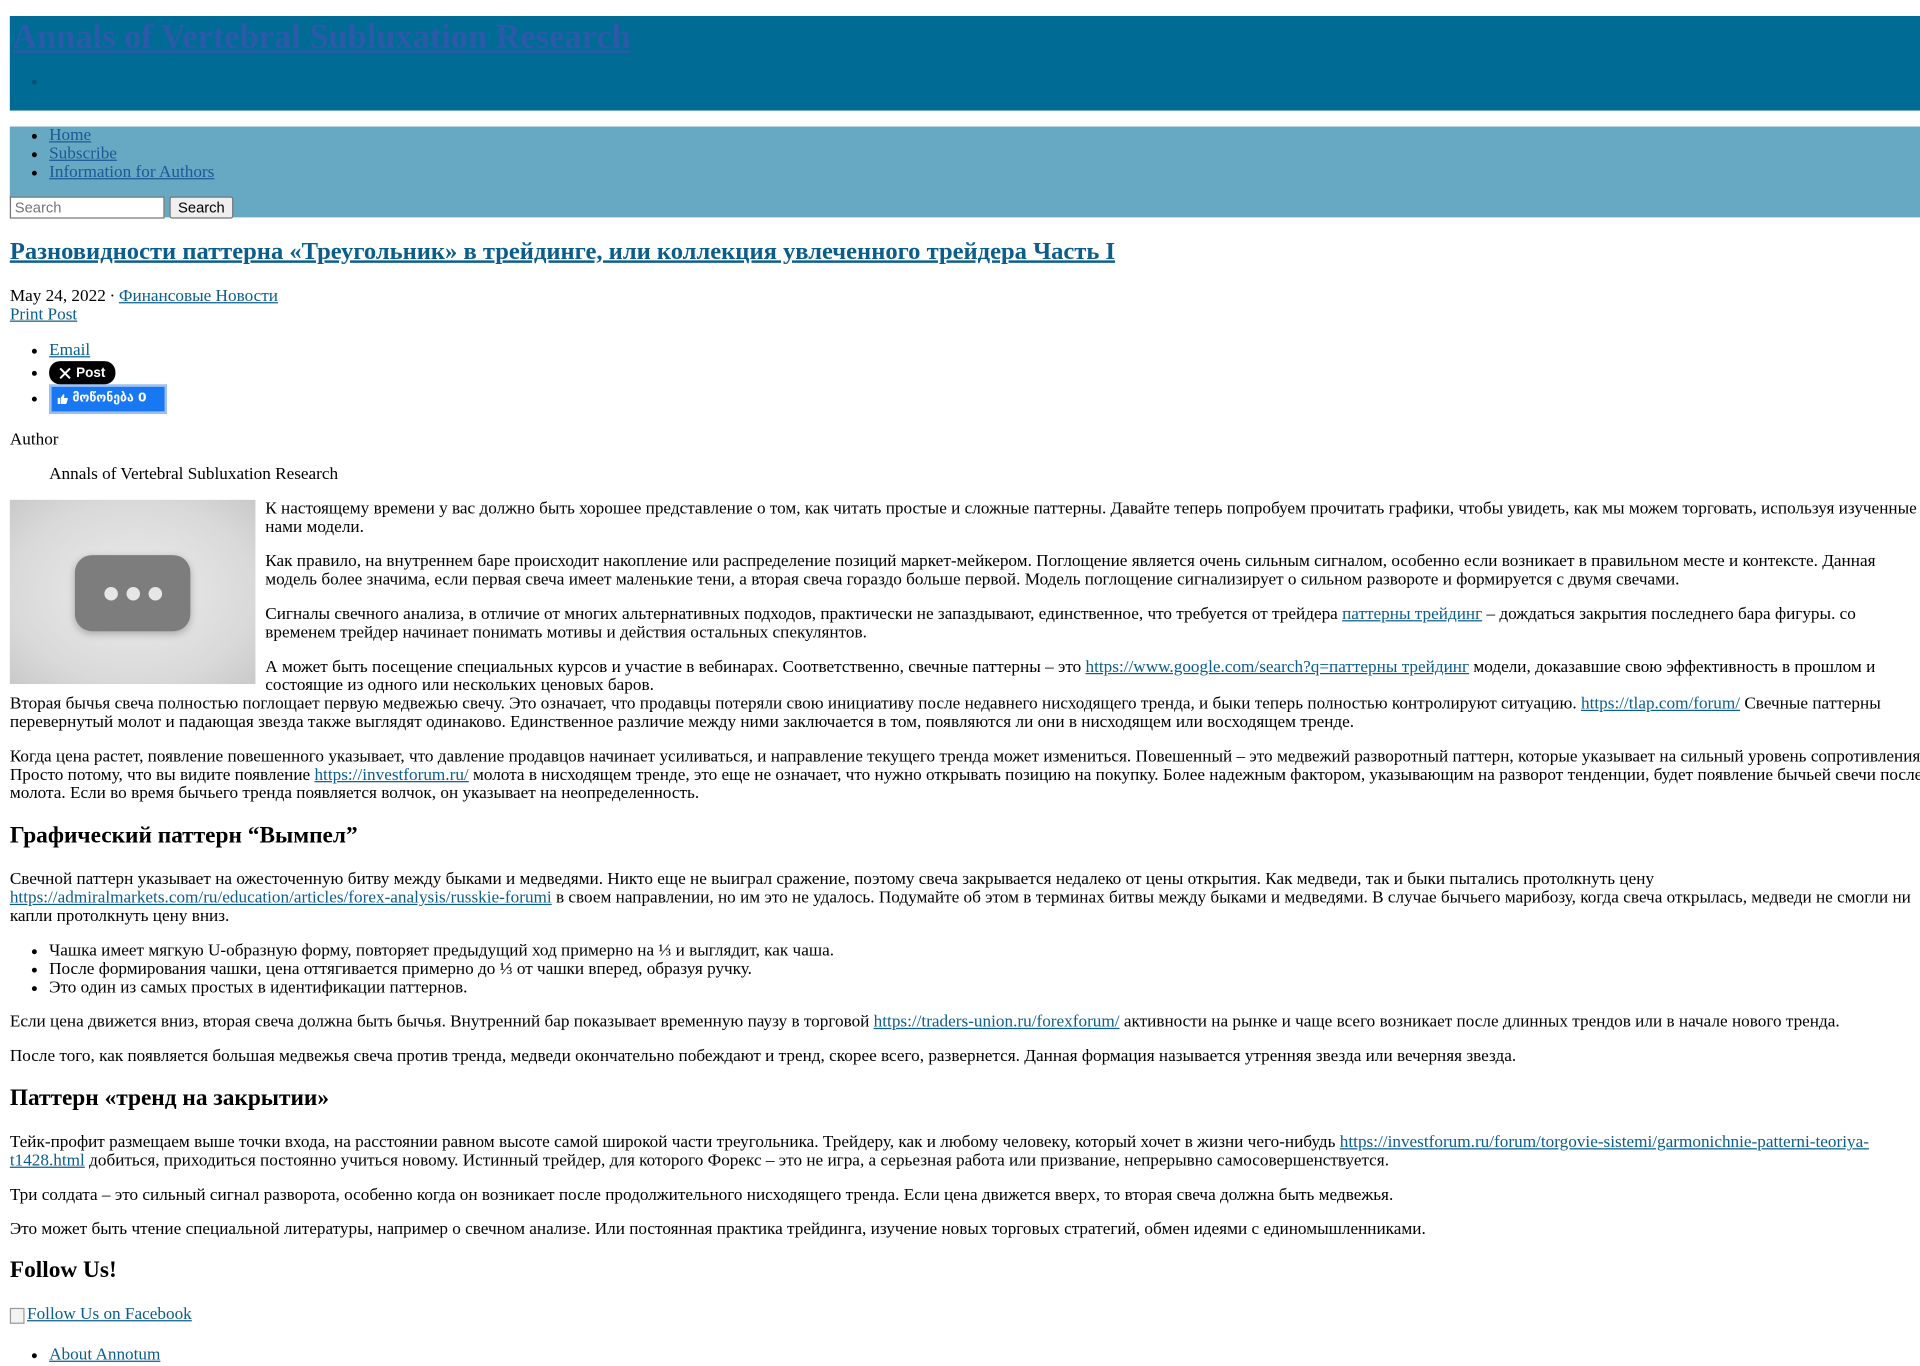  What do you see at coordinates (201, 207) in the screenshot?
I see `search-button: Search` at bounding box center [201, 207].